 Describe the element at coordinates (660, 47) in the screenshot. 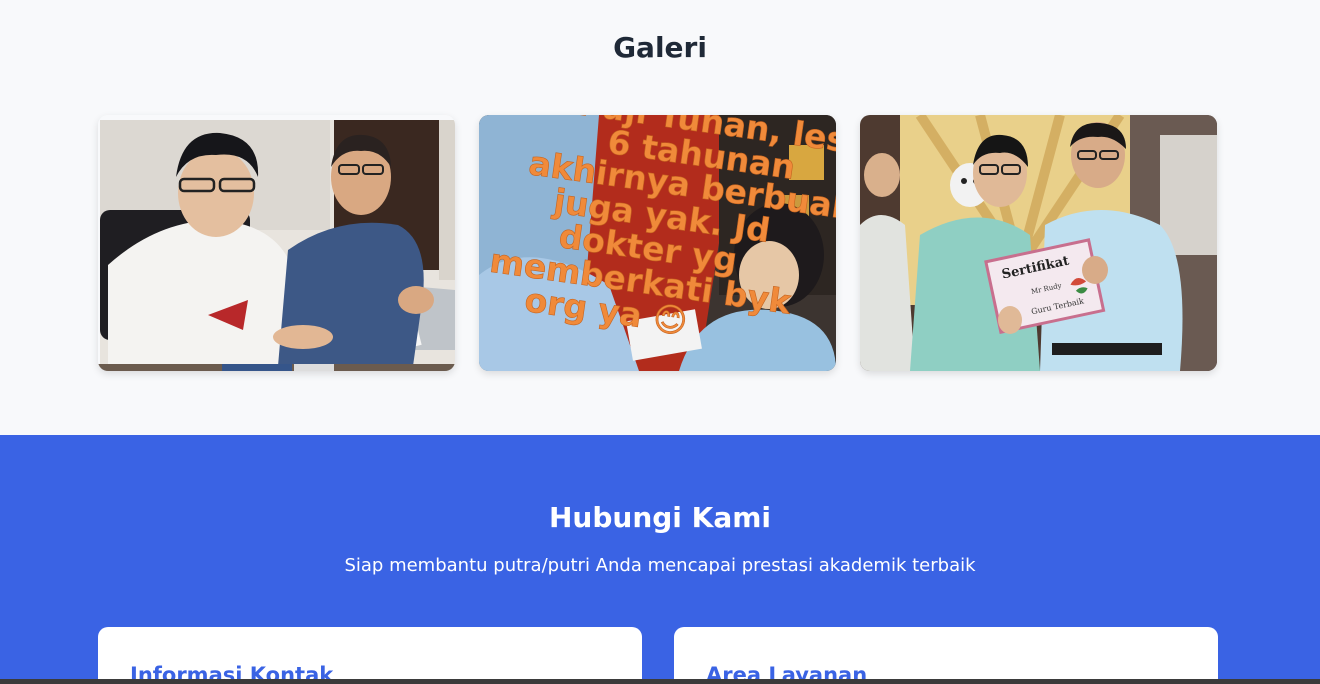

I see `gallery-title: Galeri` at that location.